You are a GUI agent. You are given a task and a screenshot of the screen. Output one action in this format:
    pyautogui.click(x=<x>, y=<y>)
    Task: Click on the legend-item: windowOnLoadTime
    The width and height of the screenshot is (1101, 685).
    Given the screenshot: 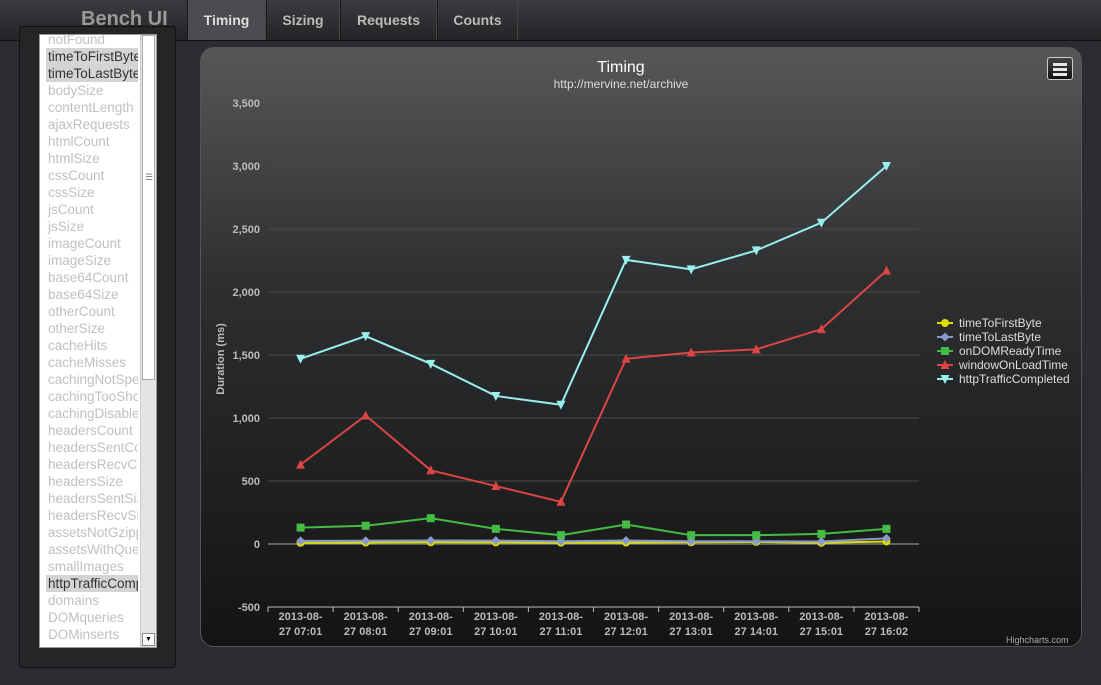 What is the action you would take?
    pyautogui.click(x=1013, y=365)
    